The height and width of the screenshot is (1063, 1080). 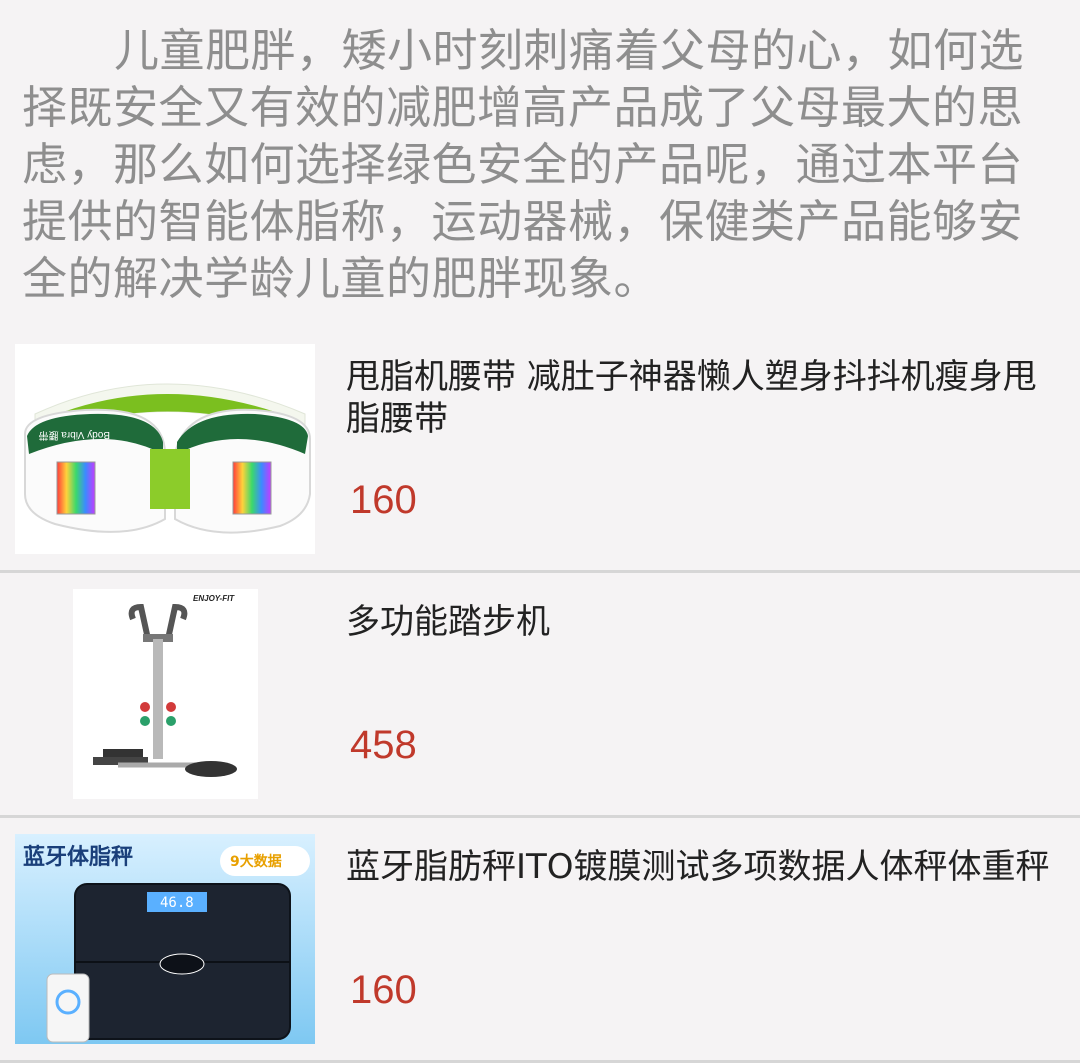 I want to click on stepper-brand-text: ENJOY-FIT, so click(x=214, y=598).